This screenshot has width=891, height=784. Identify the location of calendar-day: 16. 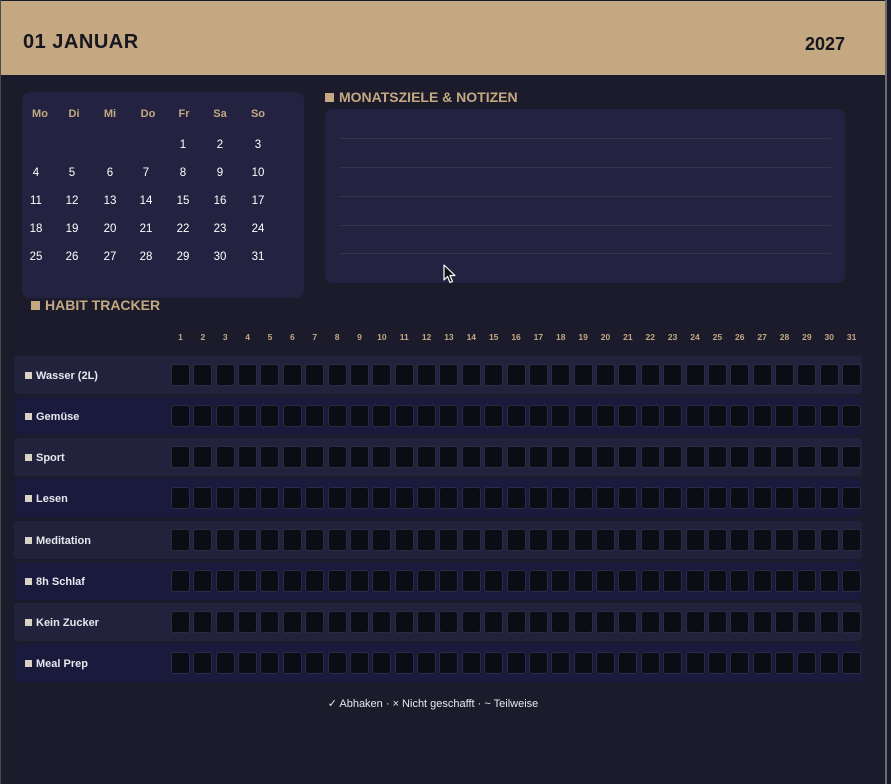
(220, 201).